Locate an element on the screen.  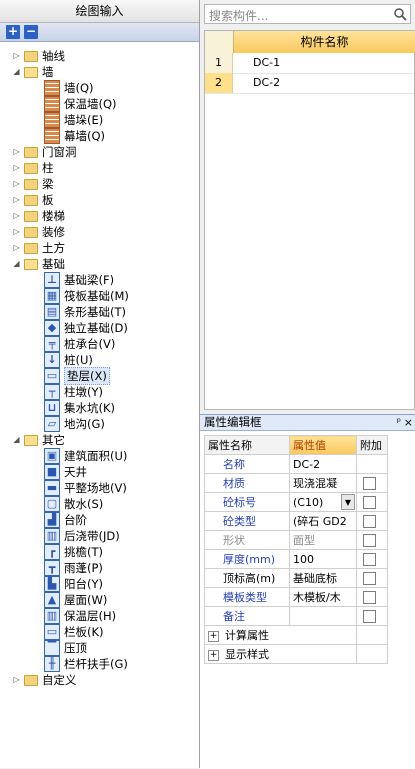
property-value is located at coordinates (323, 616).